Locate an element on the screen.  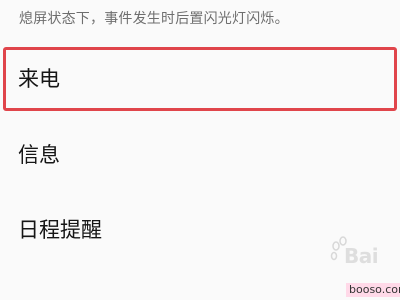
flash-description: 熄屏状态下，事件发生时后置闪光灯闪烁。 is located at coordinates (154, 19).